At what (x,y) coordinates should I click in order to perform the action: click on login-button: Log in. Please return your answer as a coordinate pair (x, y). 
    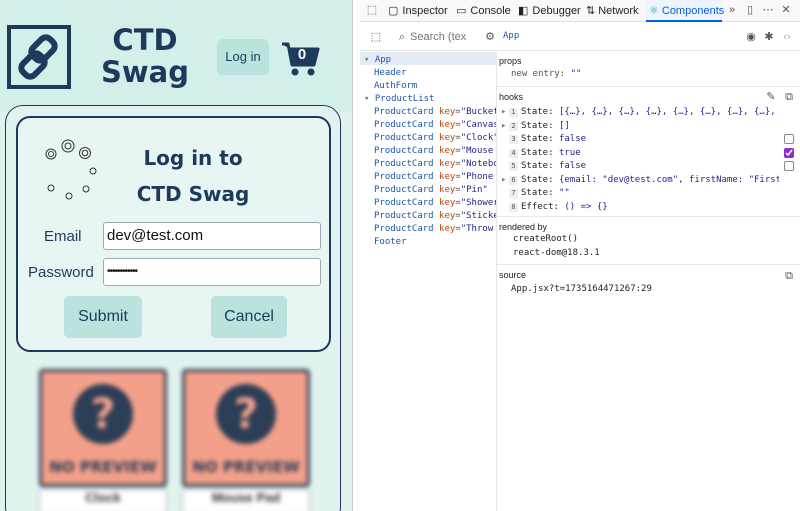
    Looking at the image, I should click on (243, 57).